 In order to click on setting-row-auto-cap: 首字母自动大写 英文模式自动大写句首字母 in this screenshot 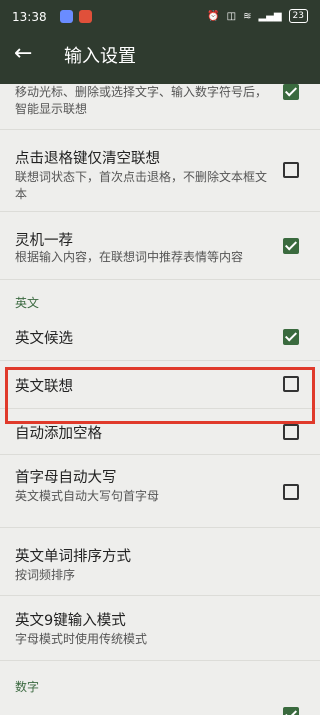, I will do `click(160, 491)`.